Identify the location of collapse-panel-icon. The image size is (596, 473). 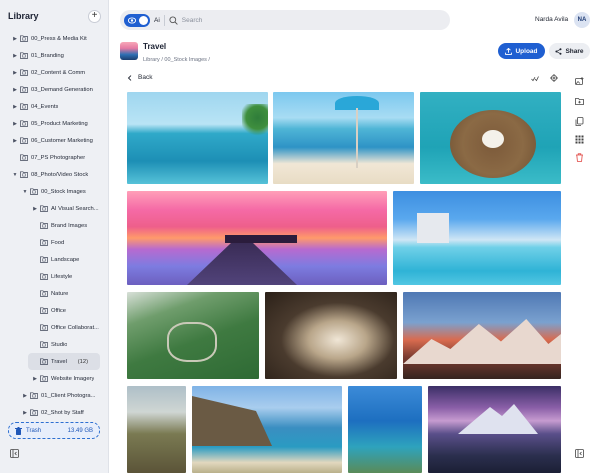
(579, 453).